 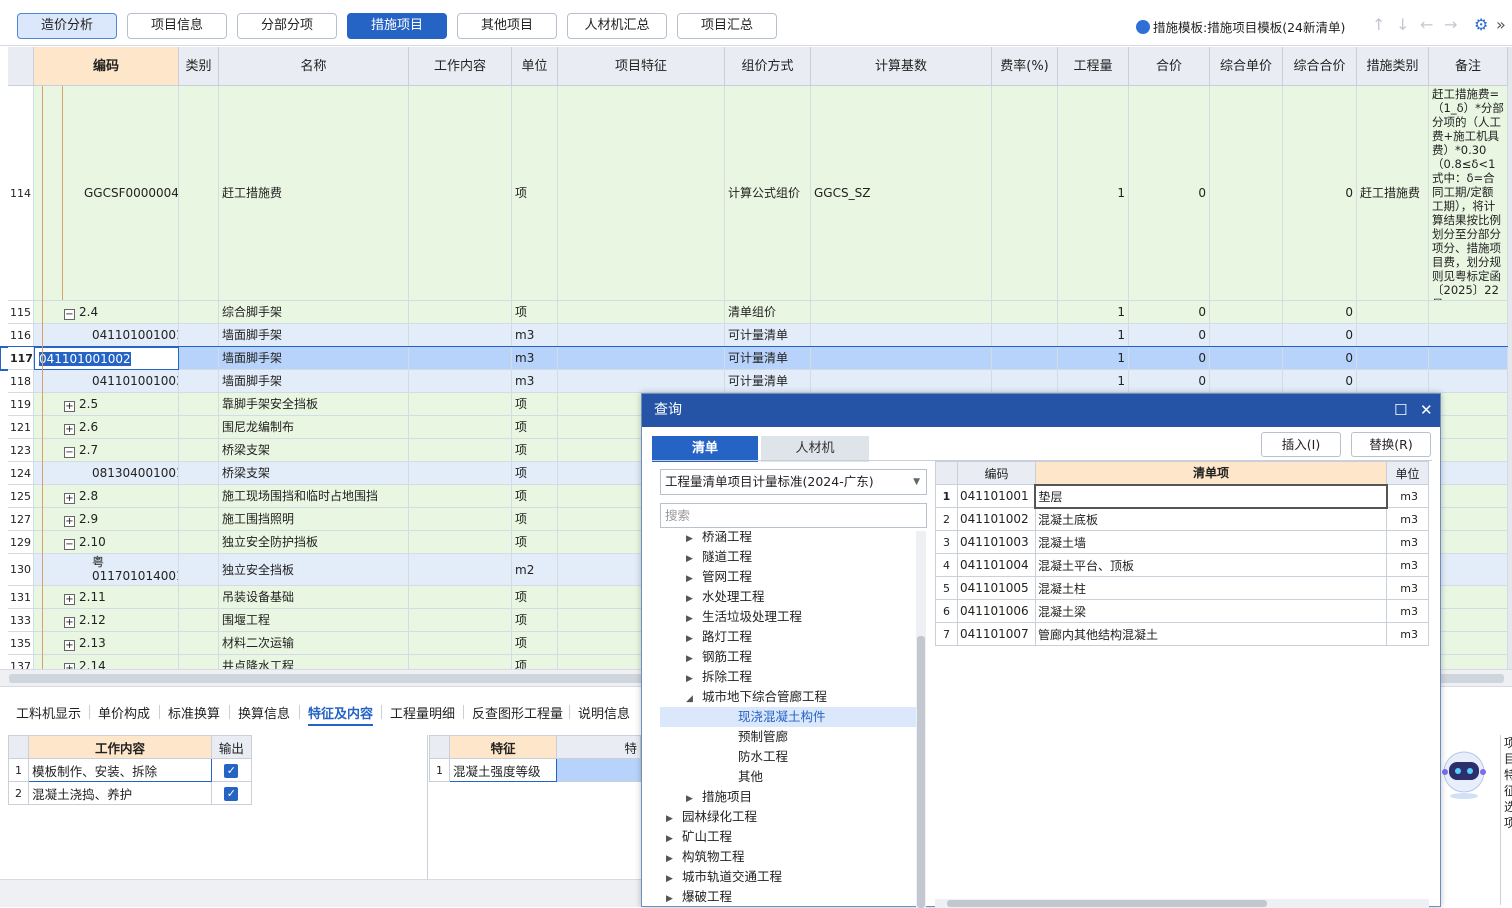 What do you see at coordinates (69, 544) in the screenshot?
I see `collapse-icon: −` at bounding box center [69, 544].